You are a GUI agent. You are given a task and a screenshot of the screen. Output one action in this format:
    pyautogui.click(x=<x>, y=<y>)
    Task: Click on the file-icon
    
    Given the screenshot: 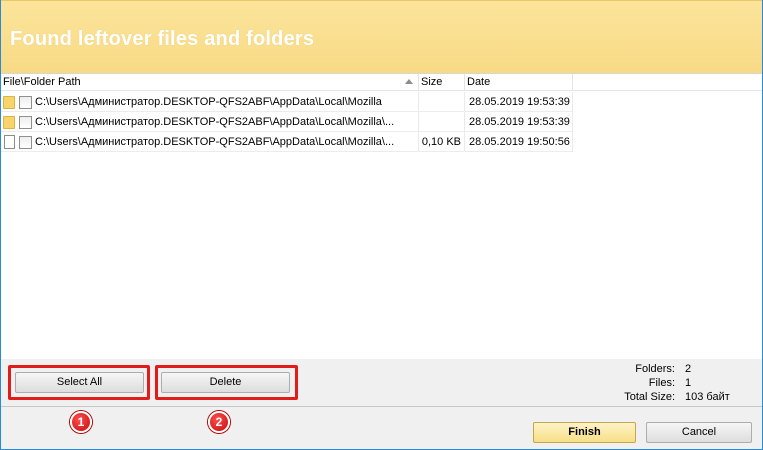 What is the action you would take?
    pyautogui.click(x=9, y=142)
    